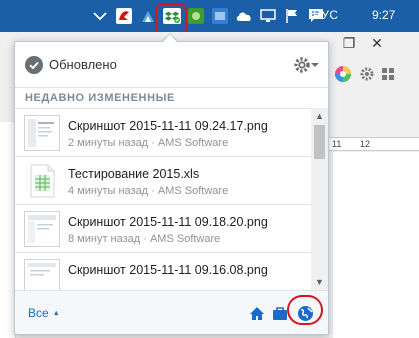 The height and width of the screenshot is (338, 419). What do you see at coordinates (171, 312) in the screenshot?
I see `popup-footer: Все ▲` at bounding box center [171, 312].